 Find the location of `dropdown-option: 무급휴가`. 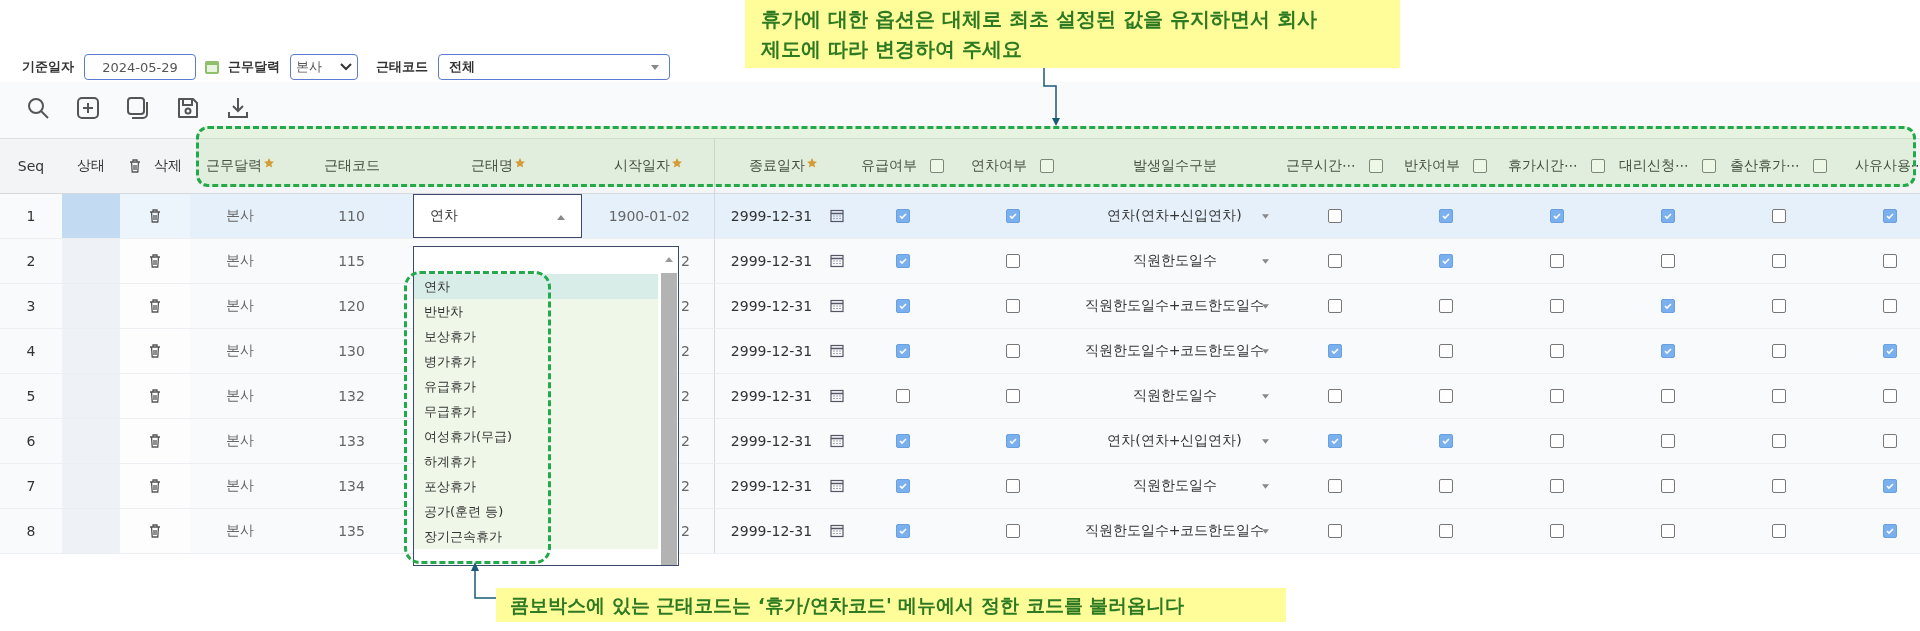

dropdown-option: 무급휴가 is located at coordinates (536, 411).